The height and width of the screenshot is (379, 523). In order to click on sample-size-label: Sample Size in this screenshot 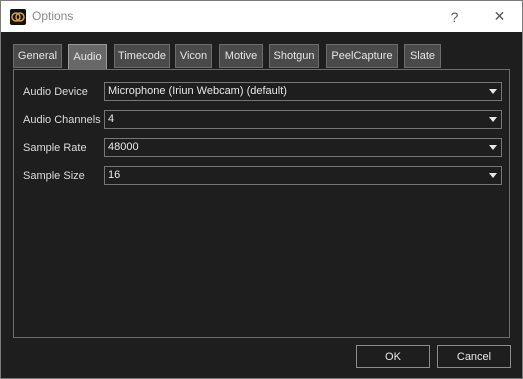, I will do `click(54, 176)`.